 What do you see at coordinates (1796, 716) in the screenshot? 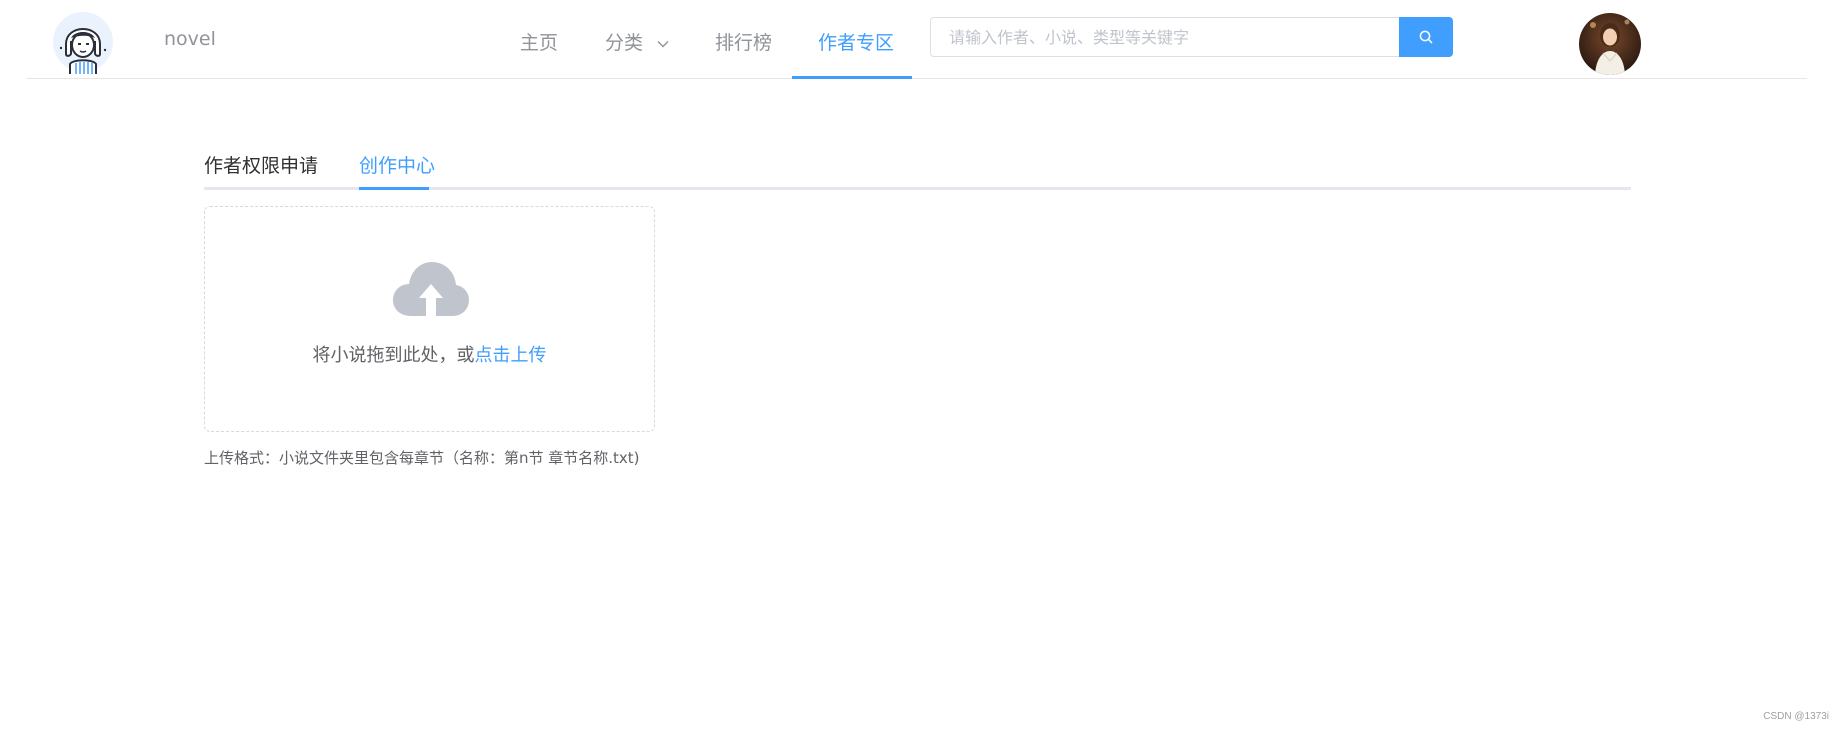
I see `watermark-text: CSDN @1373i` at bounding box center [1796, 716].